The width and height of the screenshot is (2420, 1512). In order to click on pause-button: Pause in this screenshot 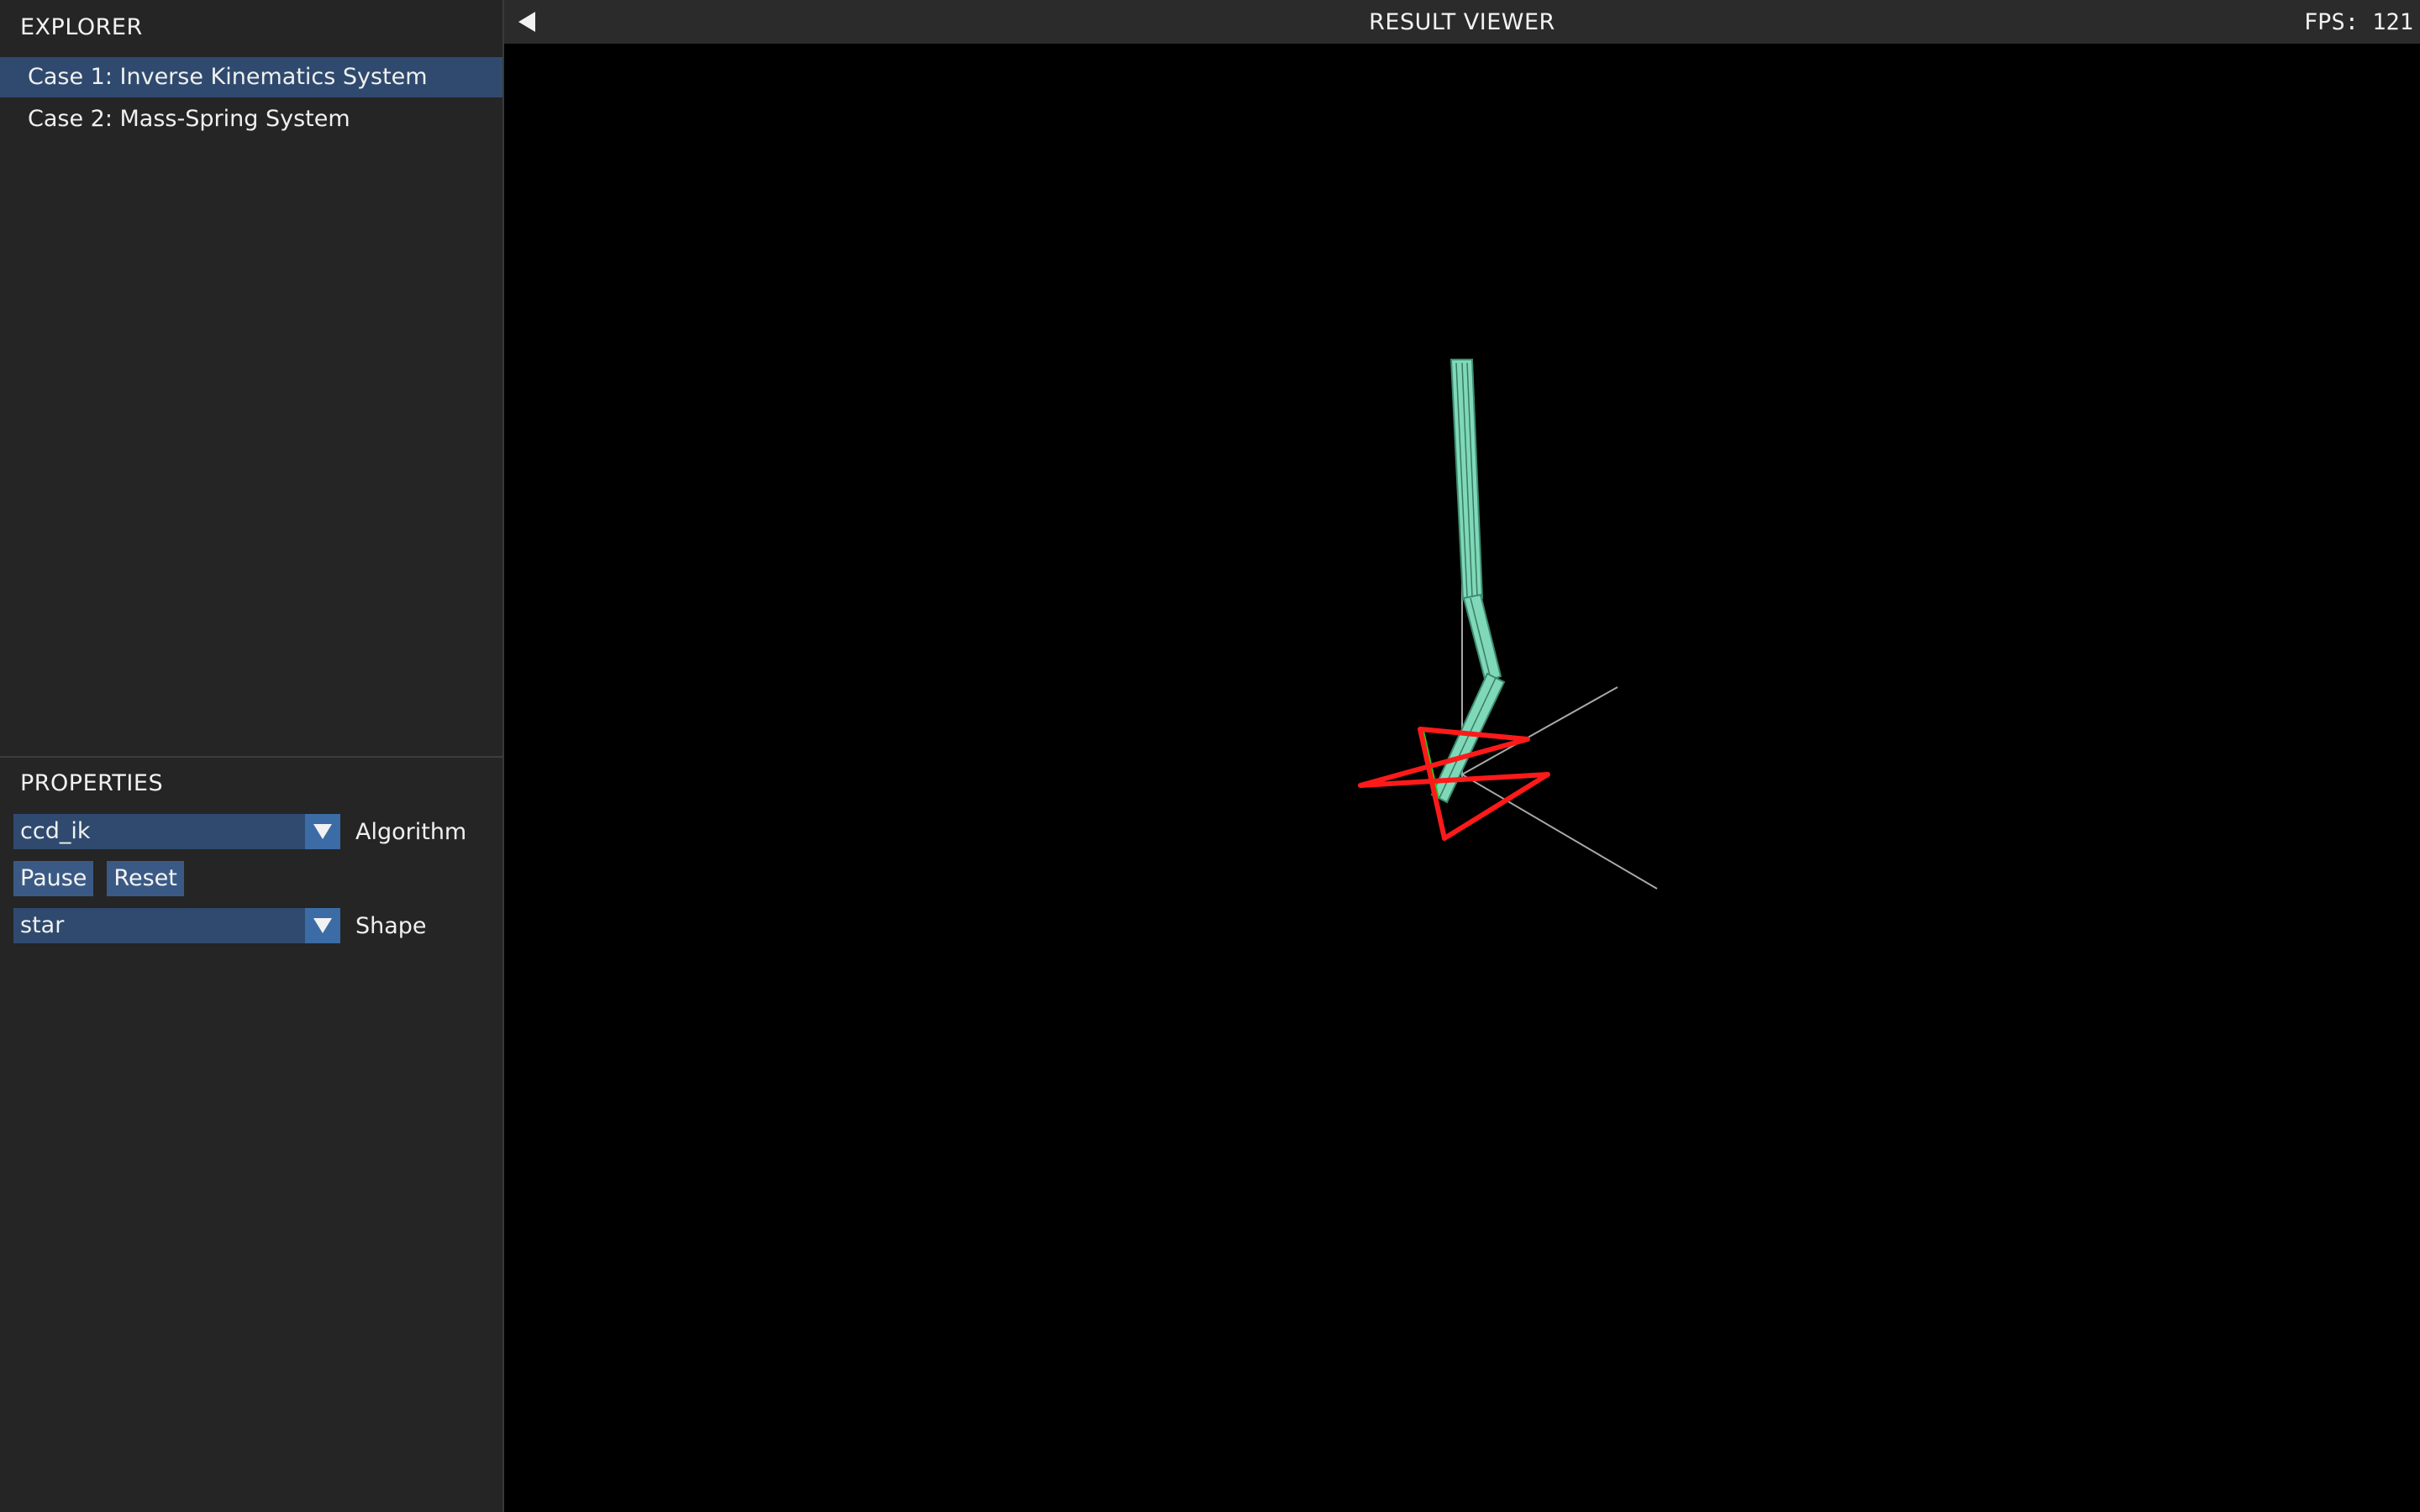, I will do `click(53, 878)`.